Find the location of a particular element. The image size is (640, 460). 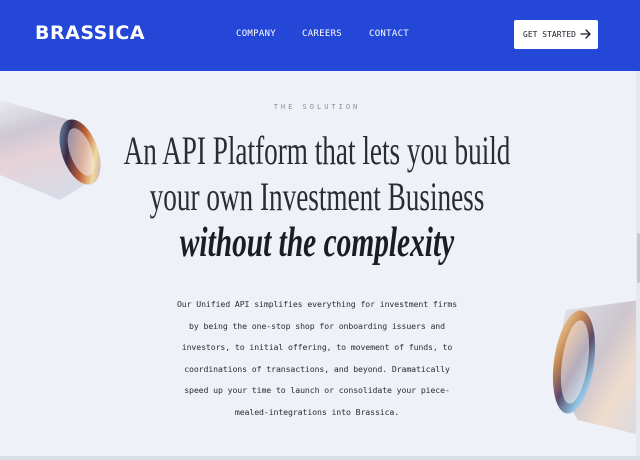

nav-careers: CAREERS is located at coordinates (322, 34).